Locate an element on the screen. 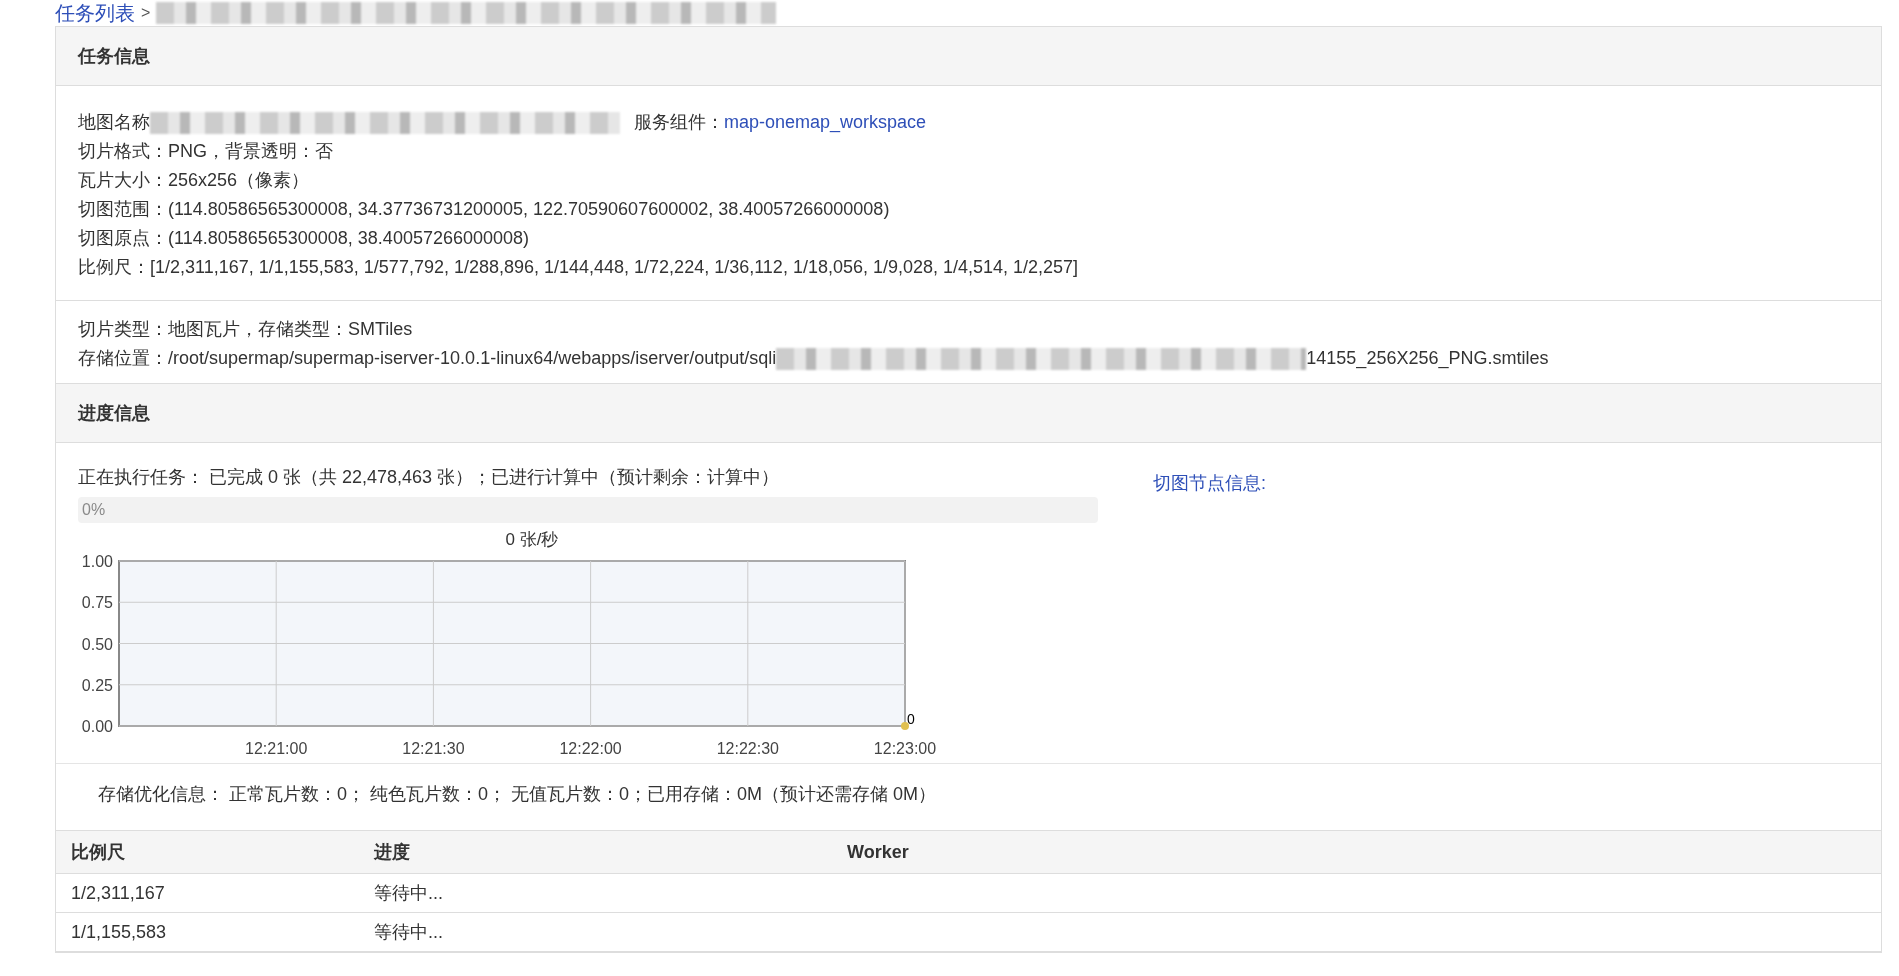 This screenshot has width=1899, height=976. x-tick-label: 12:22:00 is located at coordinates (590, 748).